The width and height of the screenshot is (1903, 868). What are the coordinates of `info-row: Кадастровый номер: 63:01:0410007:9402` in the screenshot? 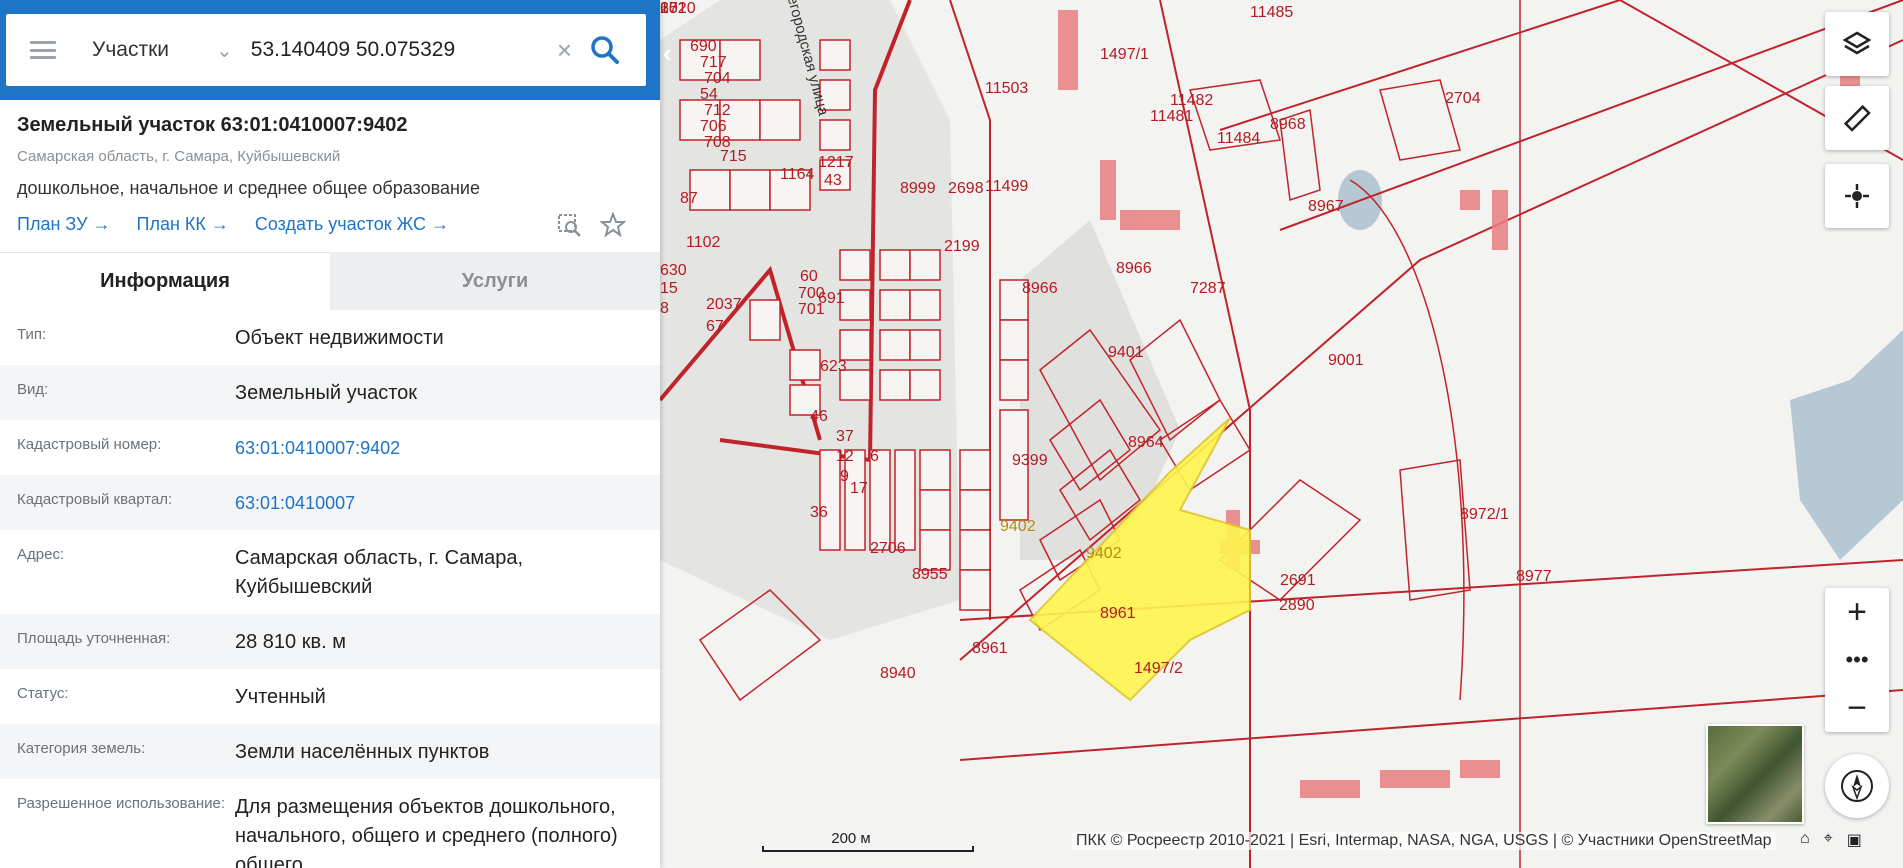 It's located at (330, 447).